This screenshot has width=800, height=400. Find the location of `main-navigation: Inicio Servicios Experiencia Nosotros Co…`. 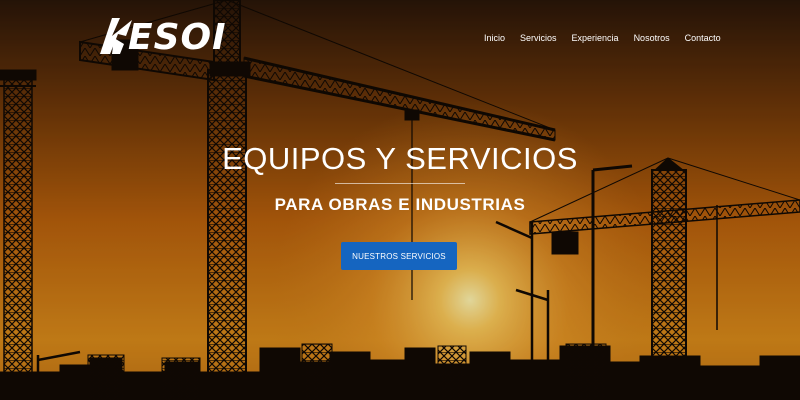

main-navigation: Inicio Servicios Experiencia Nosotros Co… is located at coordinates (602, 38).